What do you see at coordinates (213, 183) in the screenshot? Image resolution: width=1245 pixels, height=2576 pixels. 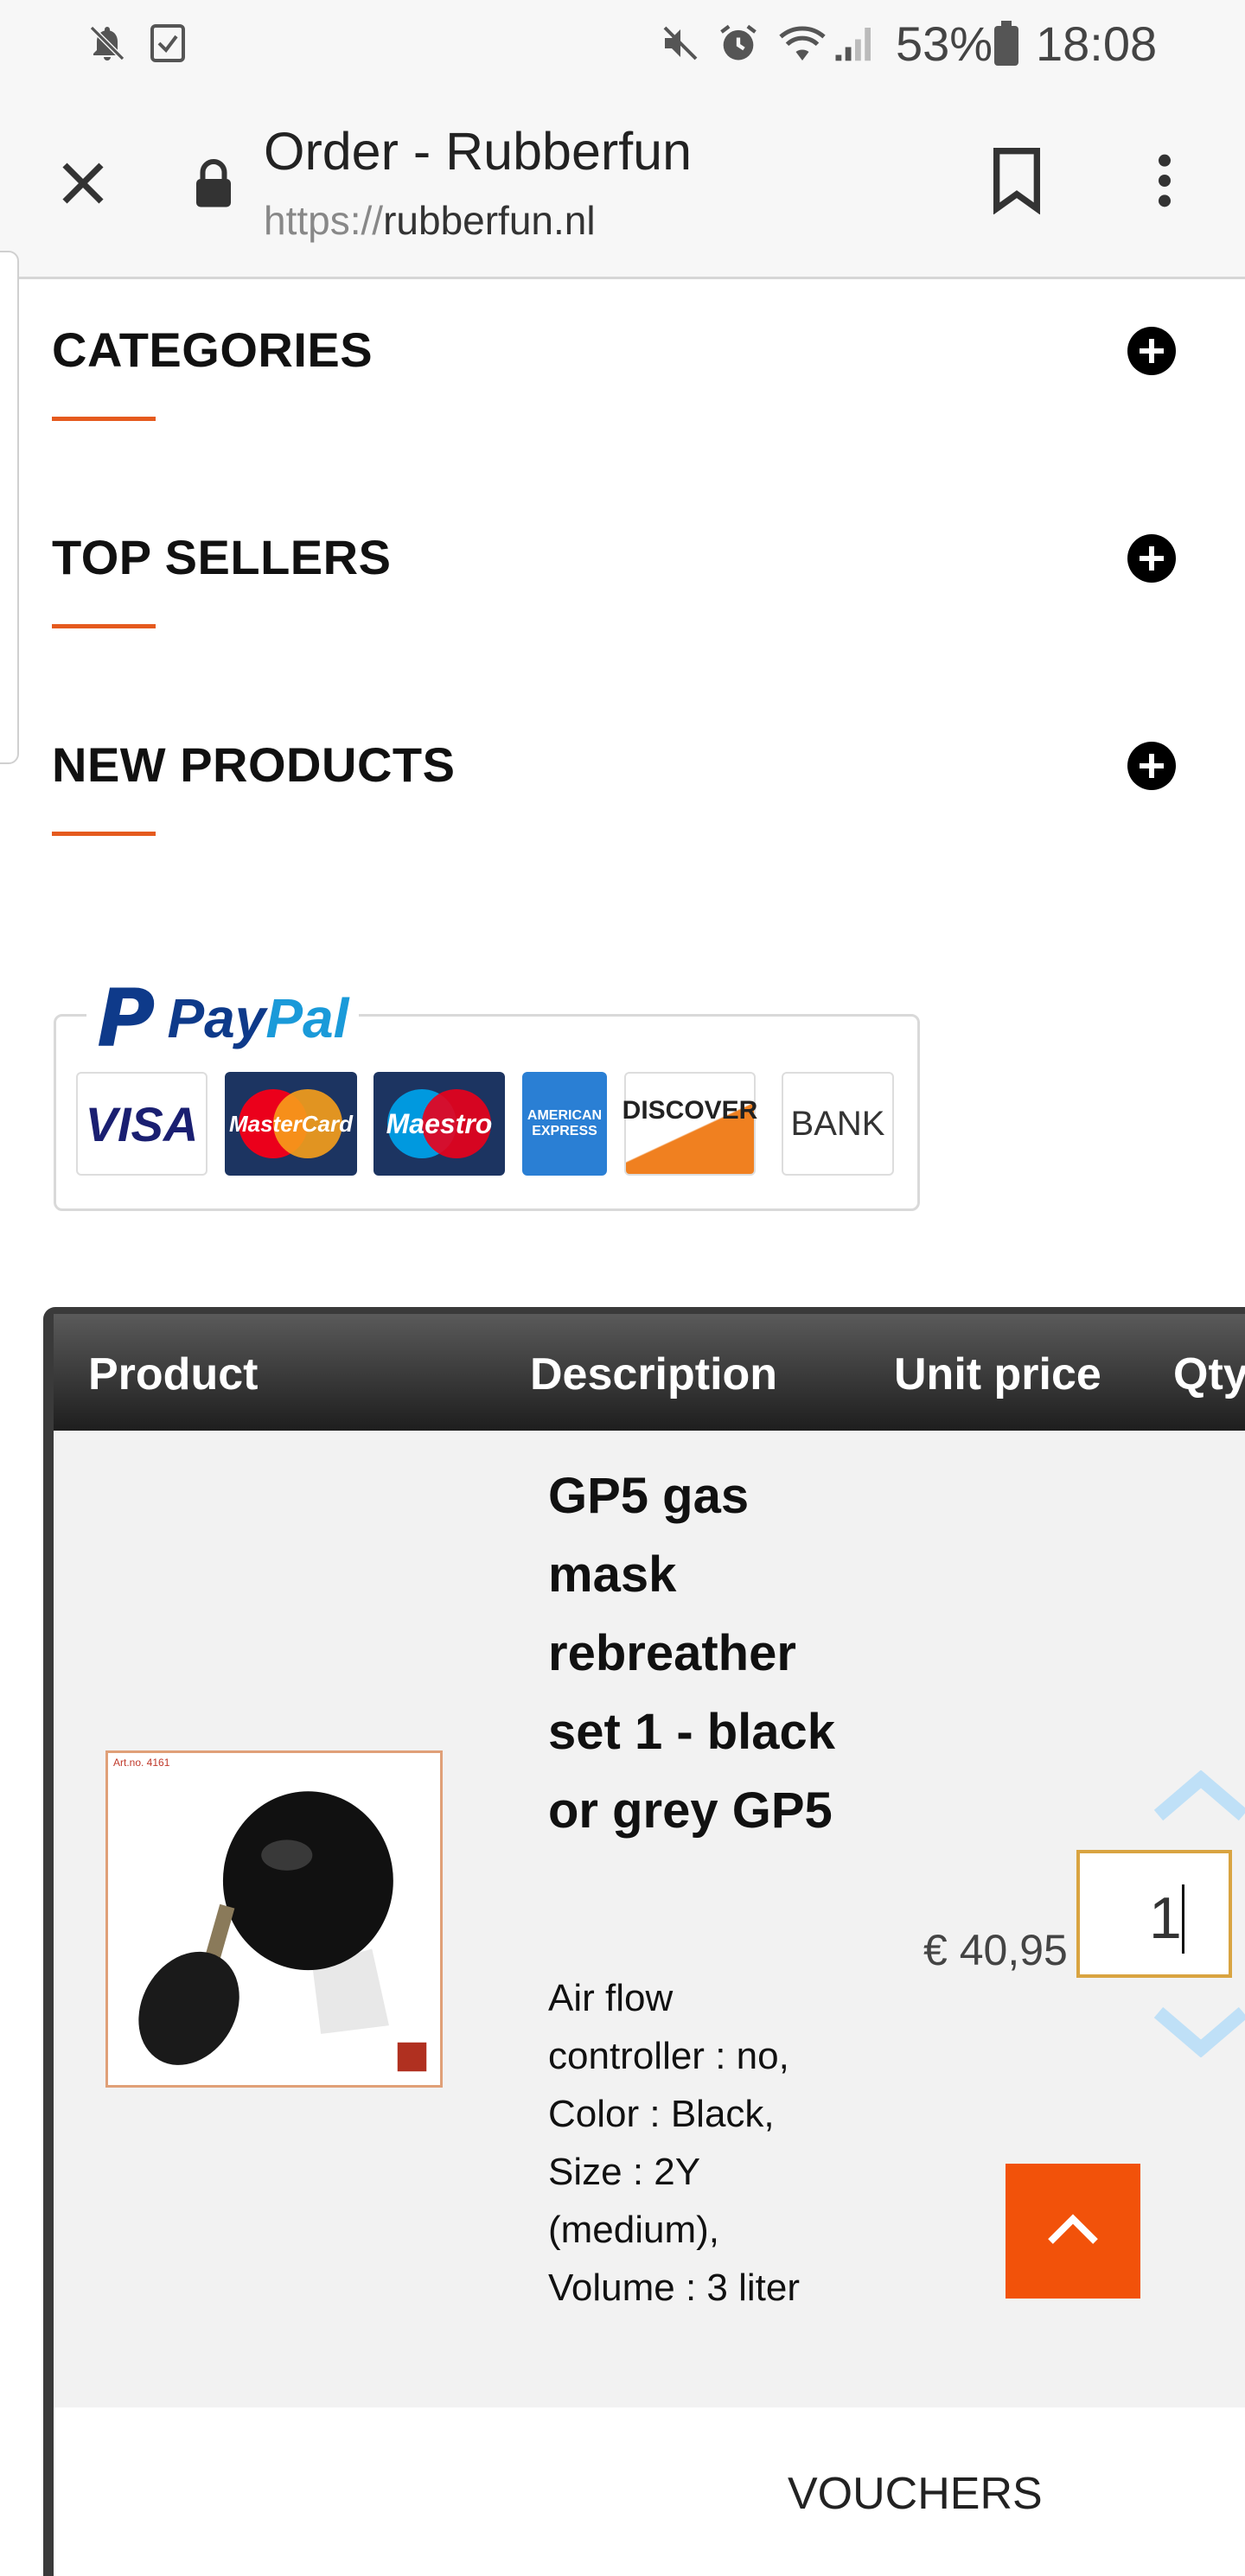 I see `lock-icon` at bounding box center [213, 183].